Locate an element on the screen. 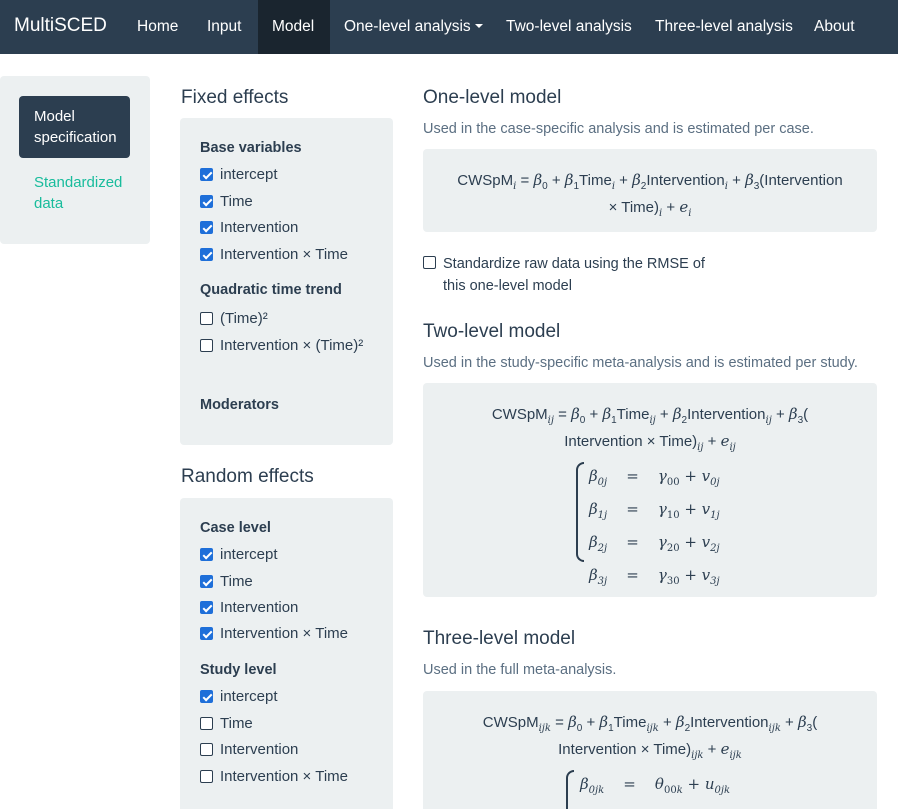 The height and width of the screenshot is (809, 898). three-level-model-note: Used in the full meta-analysis. is located at coordinates (520, 670).